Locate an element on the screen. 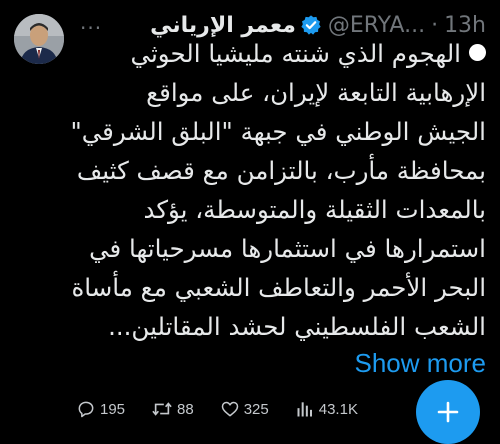 This screenshot has width=500, height=444. retweet-button: 88 is located at coordinates (172, 409).